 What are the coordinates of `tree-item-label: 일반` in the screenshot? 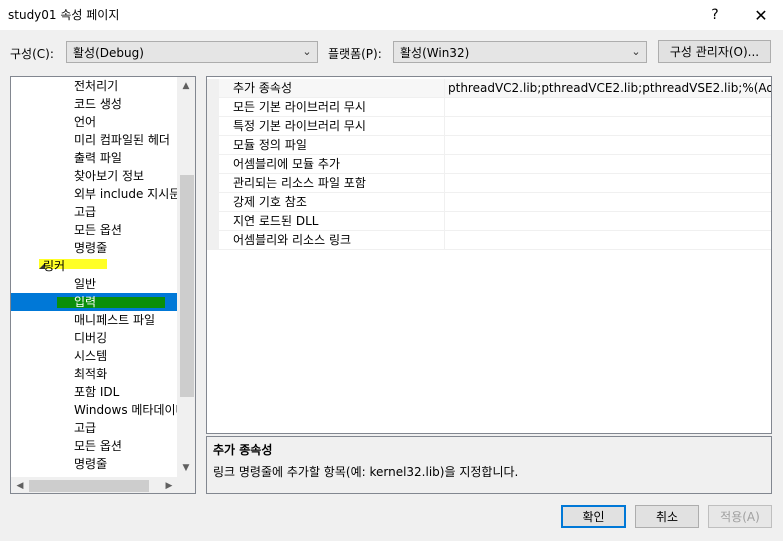 It's located at (85, 284).